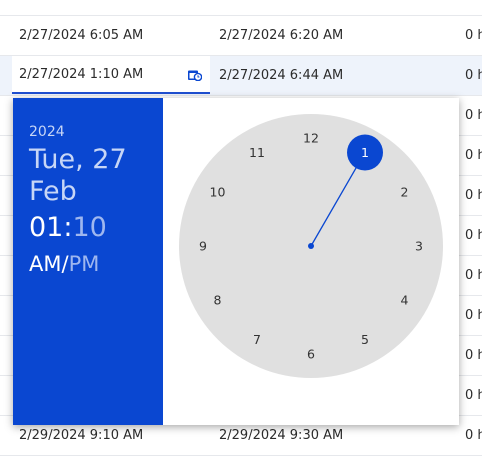  I want to click on clock-number-11: 11, so click(257, 152).